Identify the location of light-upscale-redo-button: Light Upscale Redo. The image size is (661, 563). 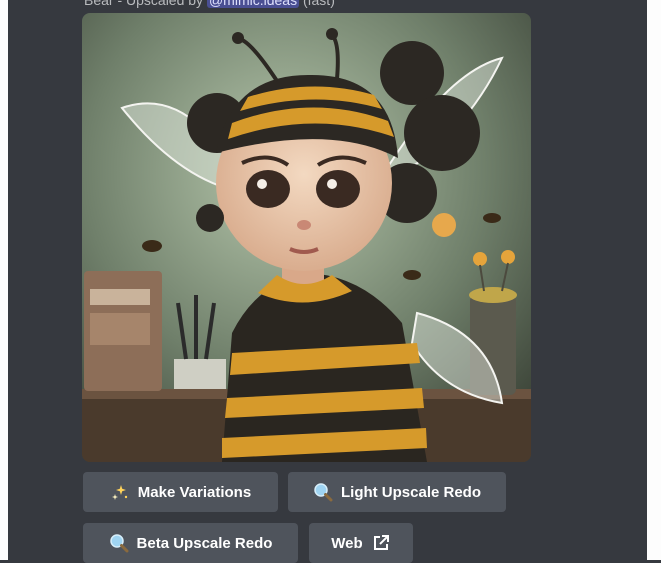
(397, 492).